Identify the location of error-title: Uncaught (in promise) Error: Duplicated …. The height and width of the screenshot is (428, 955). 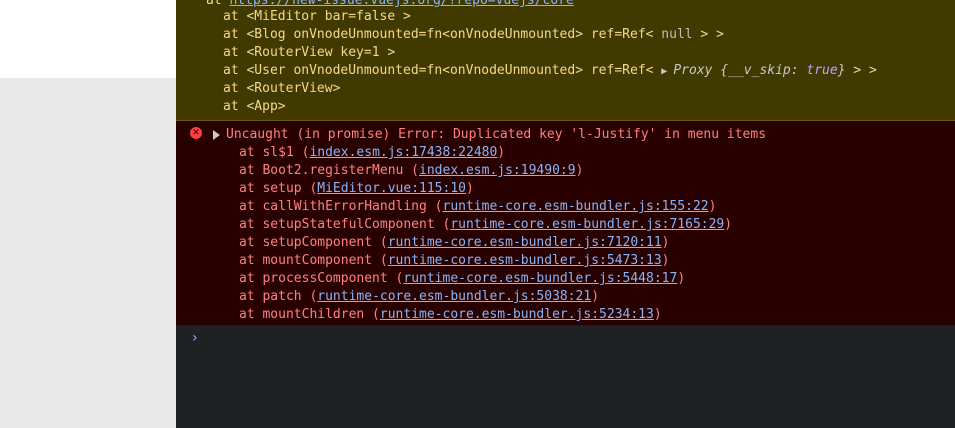
(496, 135).